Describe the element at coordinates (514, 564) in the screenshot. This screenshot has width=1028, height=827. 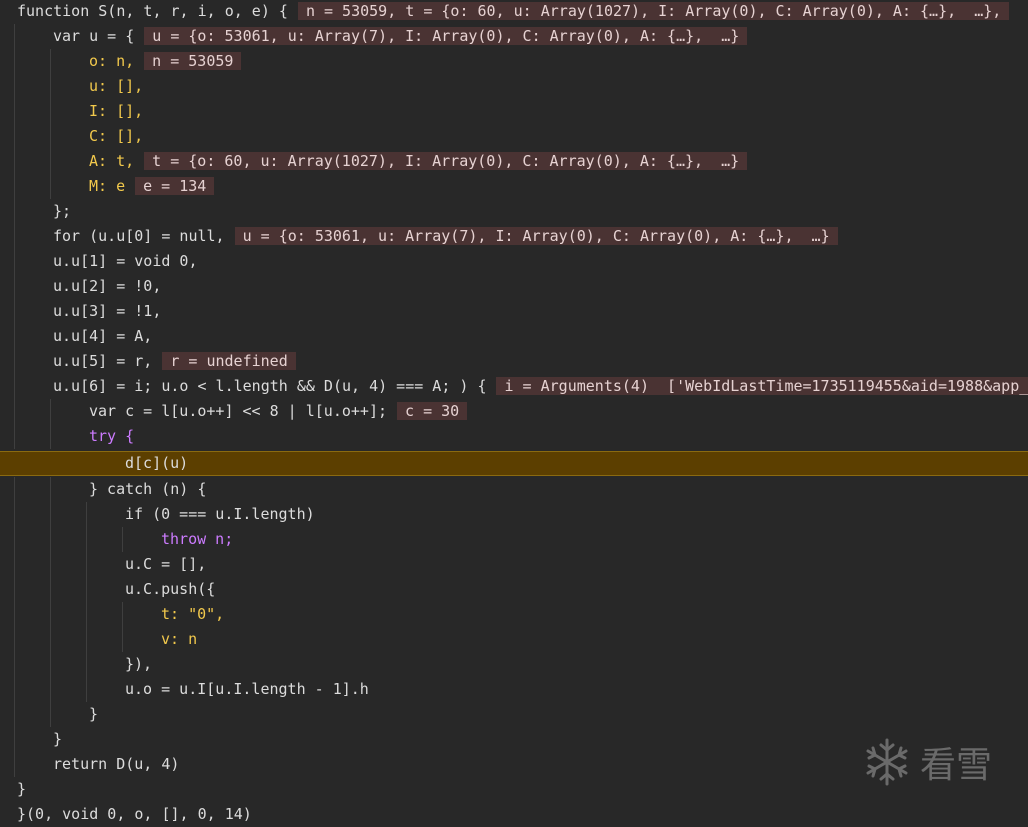
I see `code-line: u.C = [],` at that location.